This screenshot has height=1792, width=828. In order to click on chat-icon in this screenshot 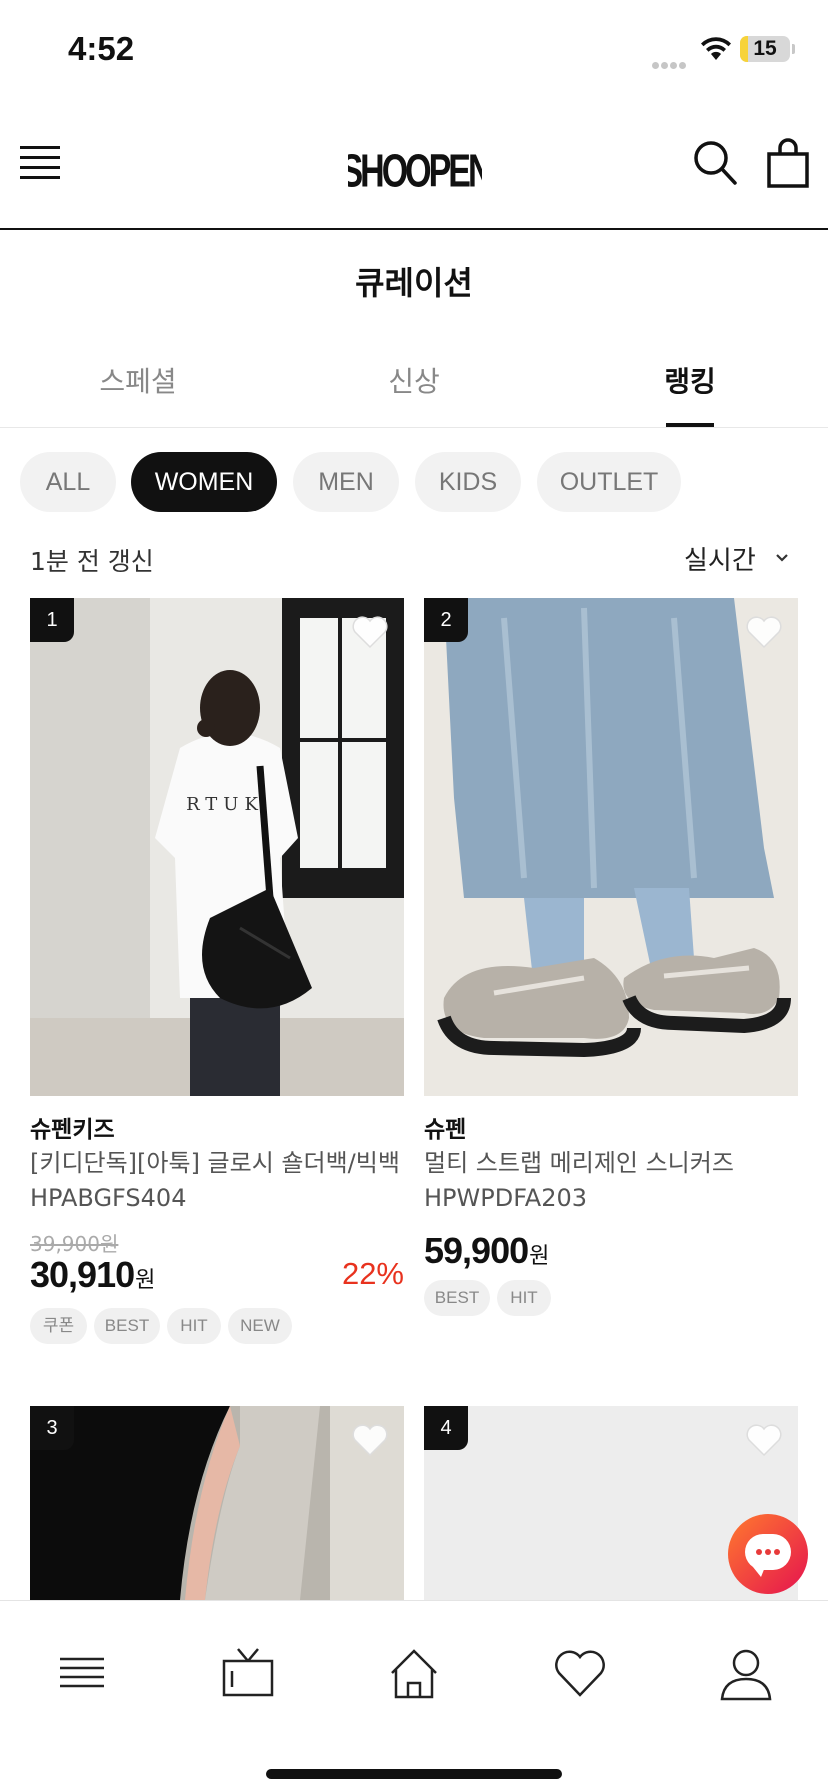, I will do `click(768, 1555)`.